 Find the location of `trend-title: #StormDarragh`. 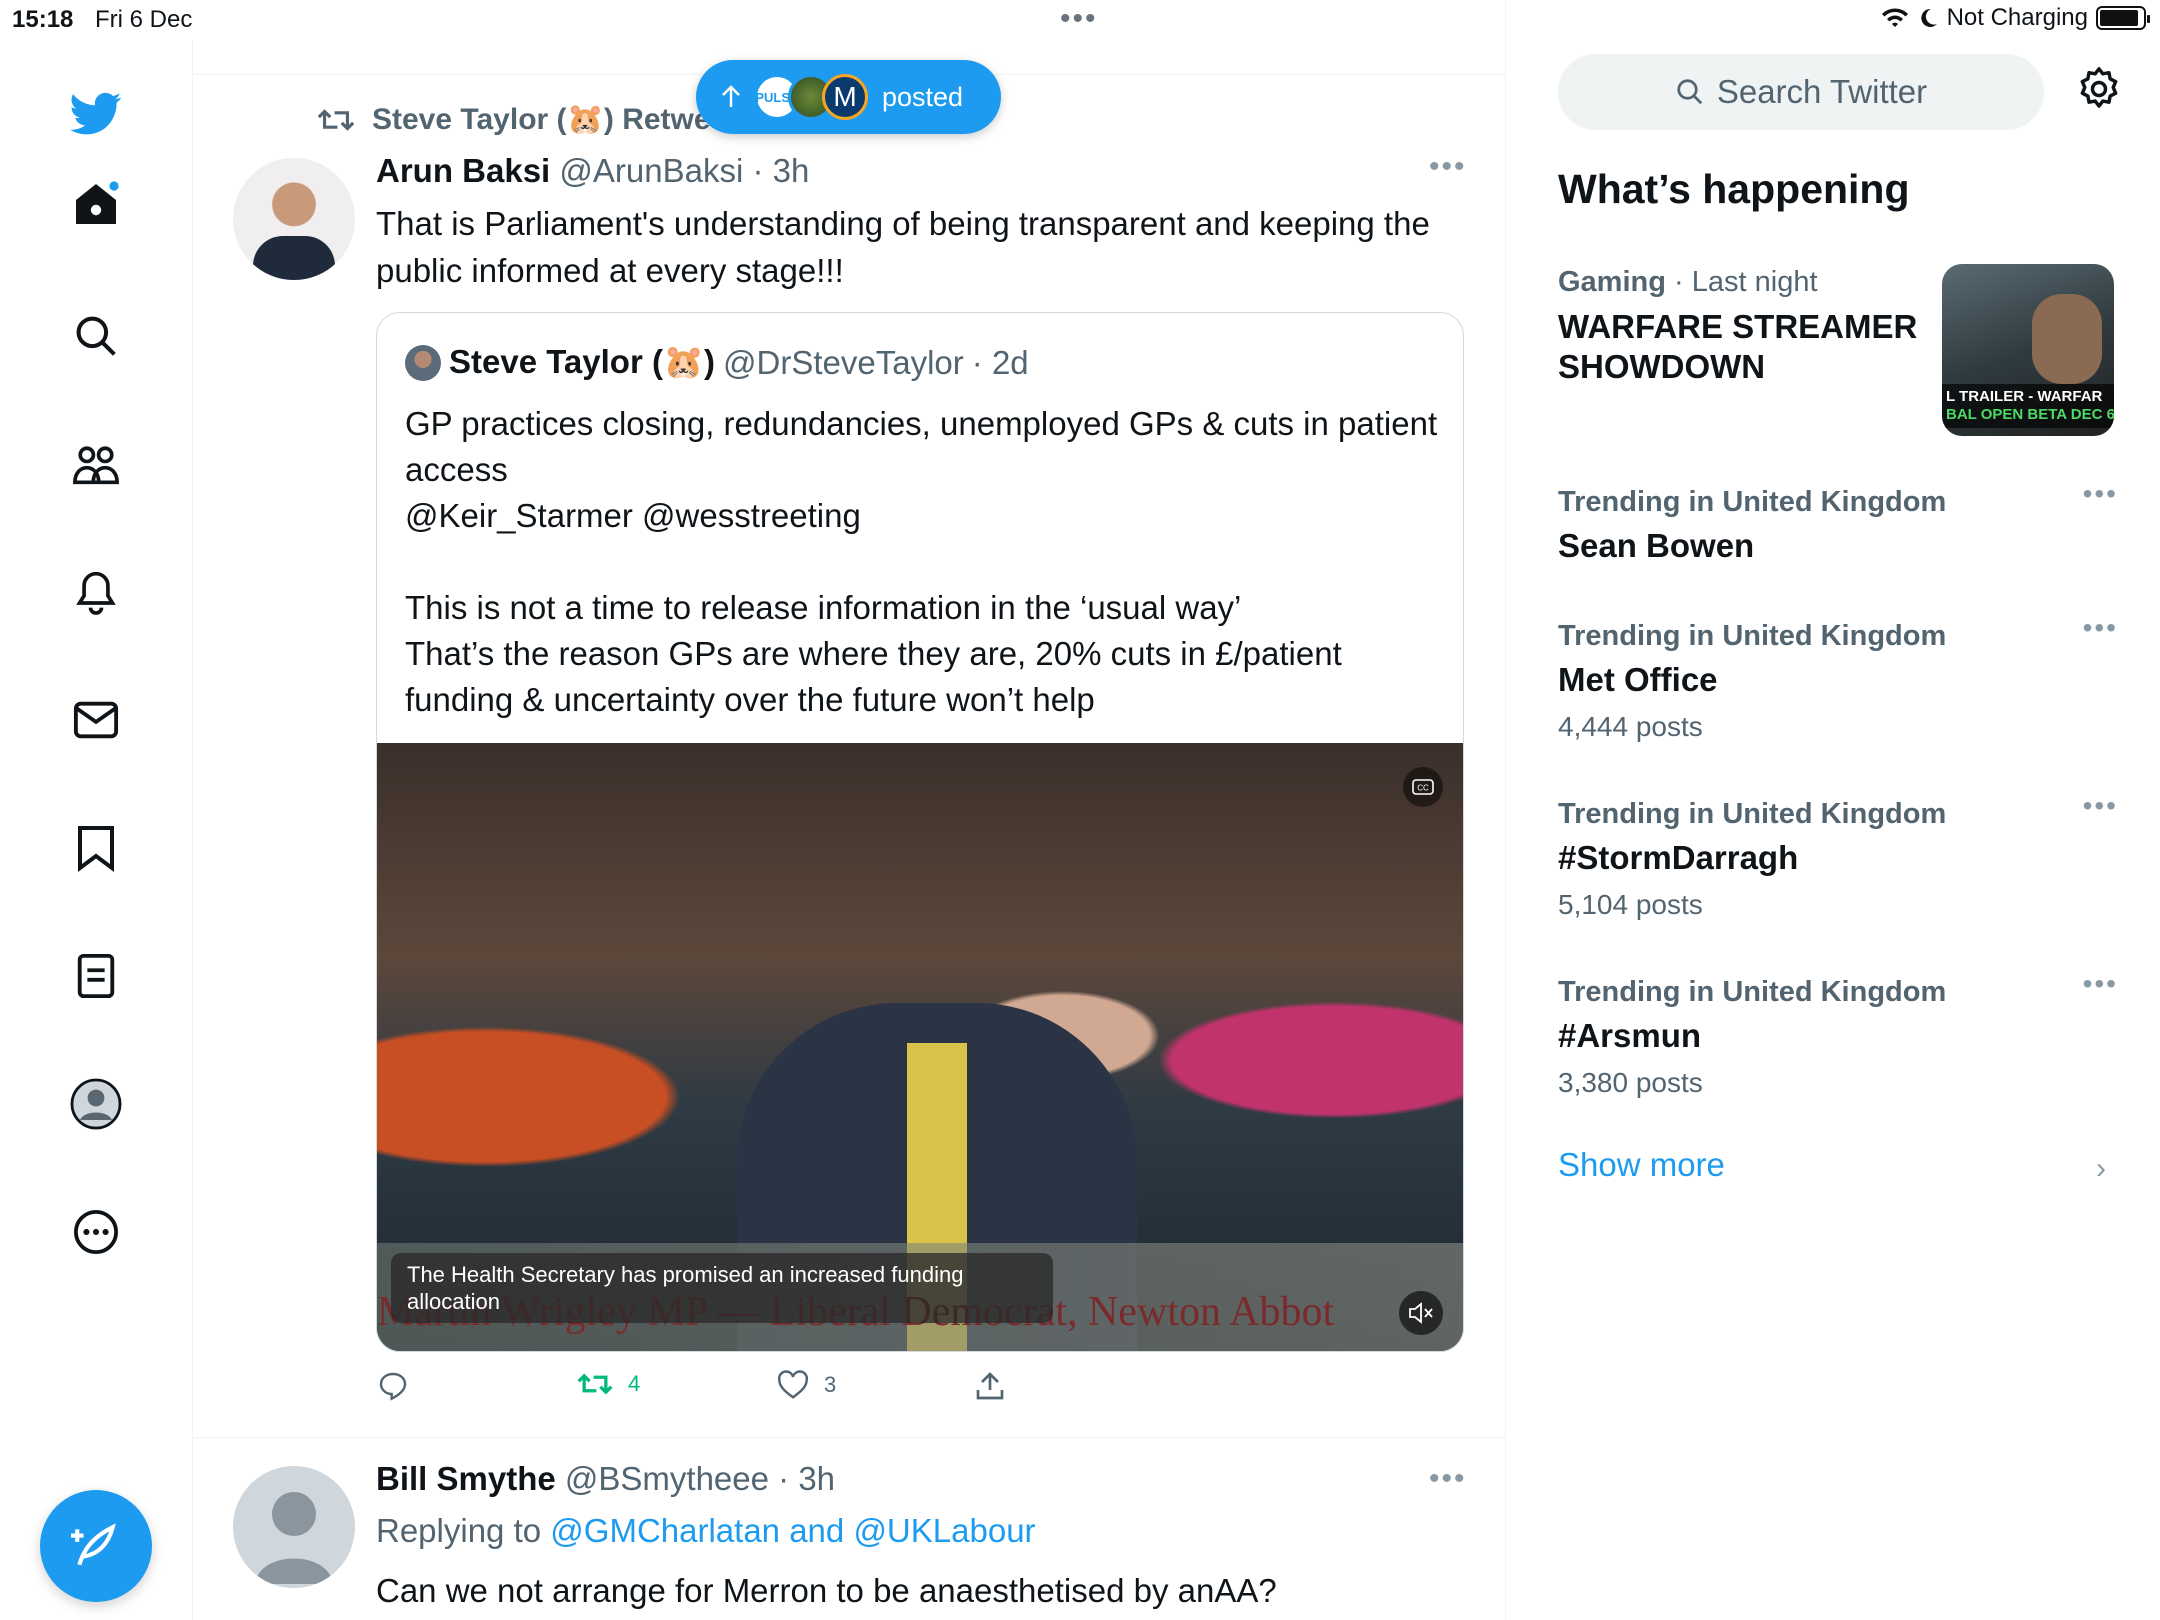

trend-title: #StormDarragh is located at coordinates (1678, 857).